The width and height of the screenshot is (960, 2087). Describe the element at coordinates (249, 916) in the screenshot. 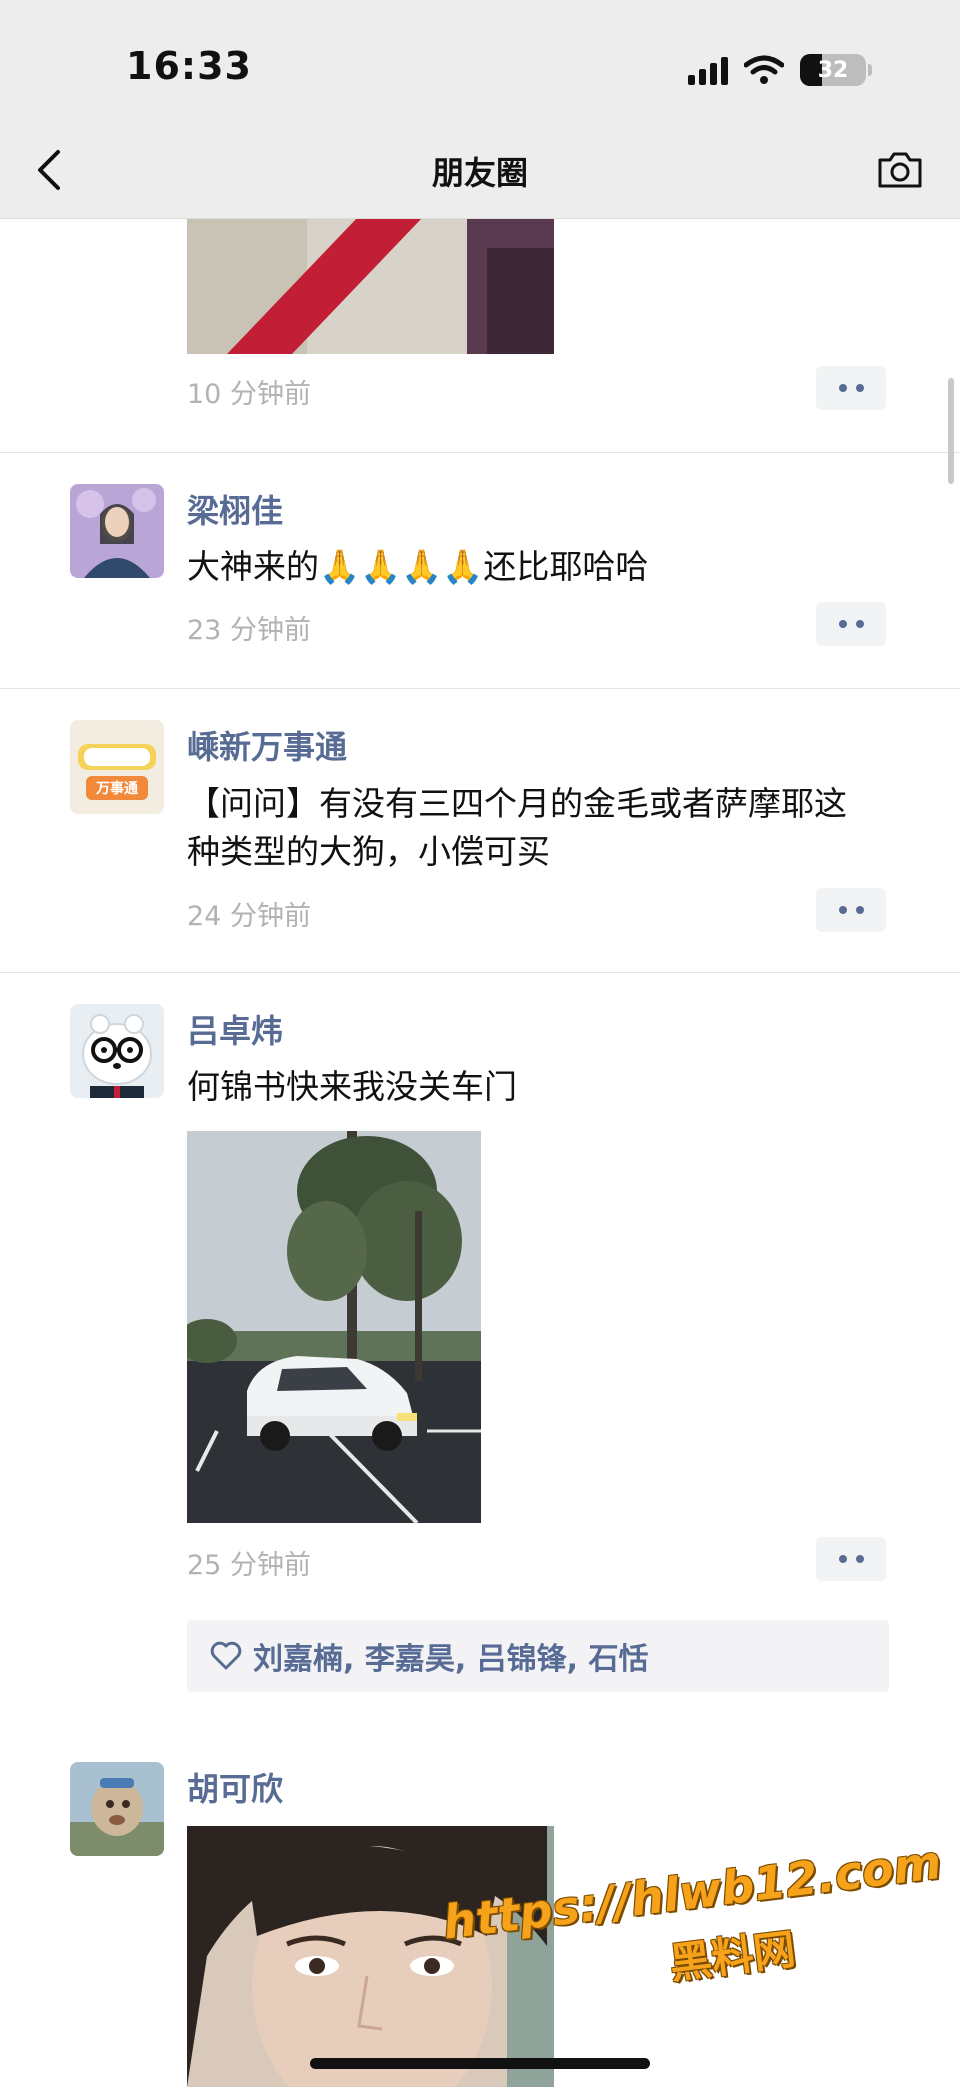

I see `post-time: 24 分钟前` at that location.